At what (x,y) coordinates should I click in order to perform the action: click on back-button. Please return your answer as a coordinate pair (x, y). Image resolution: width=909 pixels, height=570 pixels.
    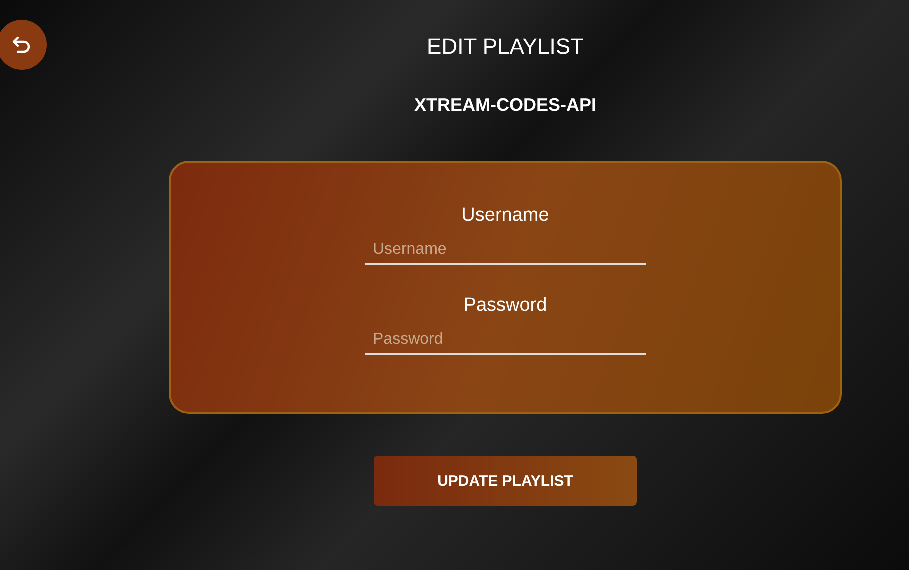
    Looking at the image, I should click on (23, 45).